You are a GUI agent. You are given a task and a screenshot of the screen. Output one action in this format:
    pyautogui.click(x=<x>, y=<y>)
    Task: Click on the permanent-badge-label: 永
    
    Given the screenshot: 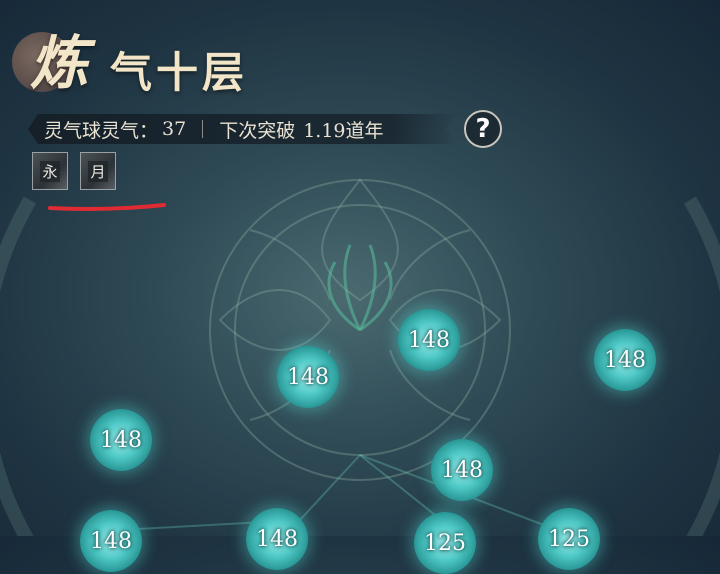 What is the action you would take?
    pyautogui.click(x=50, y=171)
    